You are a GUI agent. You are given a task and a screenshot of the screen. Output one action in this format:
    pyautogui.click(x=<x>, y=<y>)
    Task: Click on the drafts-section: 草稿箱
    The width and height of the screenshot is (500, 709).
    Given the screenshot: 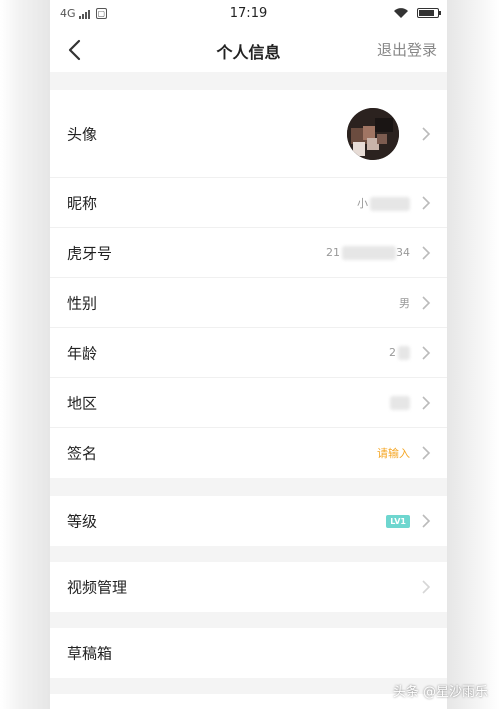 What is the action you would take?
    pyautogui.click(x=248, y=653)
    